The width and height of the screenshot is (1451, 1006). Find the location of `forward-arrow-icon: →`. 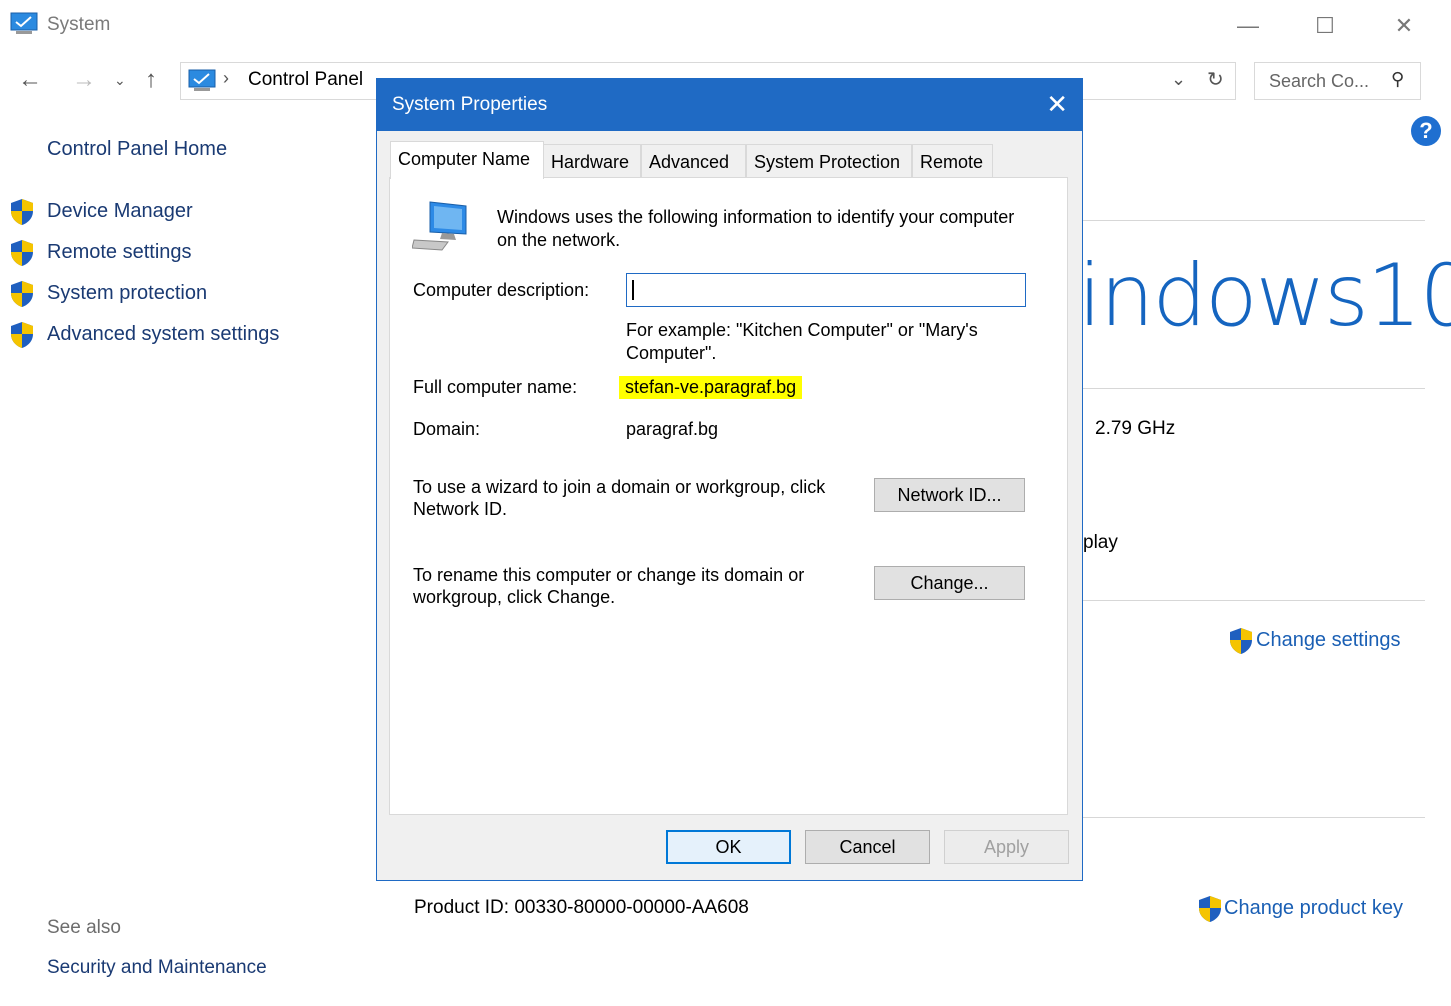

forward-arrow-icon: → is located at coordinates (84, 80).